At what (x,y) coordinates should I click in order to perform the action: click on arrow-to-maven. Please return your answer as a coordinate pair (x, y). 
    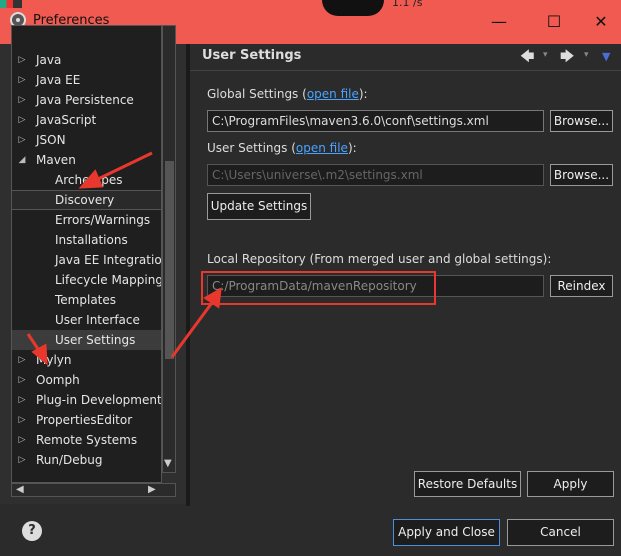
    Looking at the image, I should click on (124, 166).